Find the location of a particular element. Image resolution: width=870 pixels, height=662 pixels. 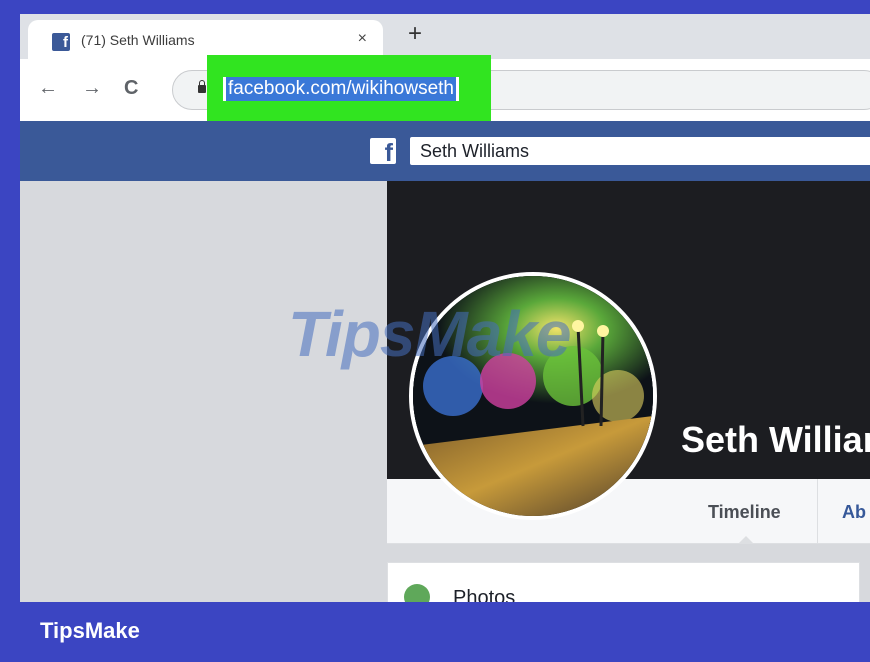

lock-icon is located at coordinates (202, 86).